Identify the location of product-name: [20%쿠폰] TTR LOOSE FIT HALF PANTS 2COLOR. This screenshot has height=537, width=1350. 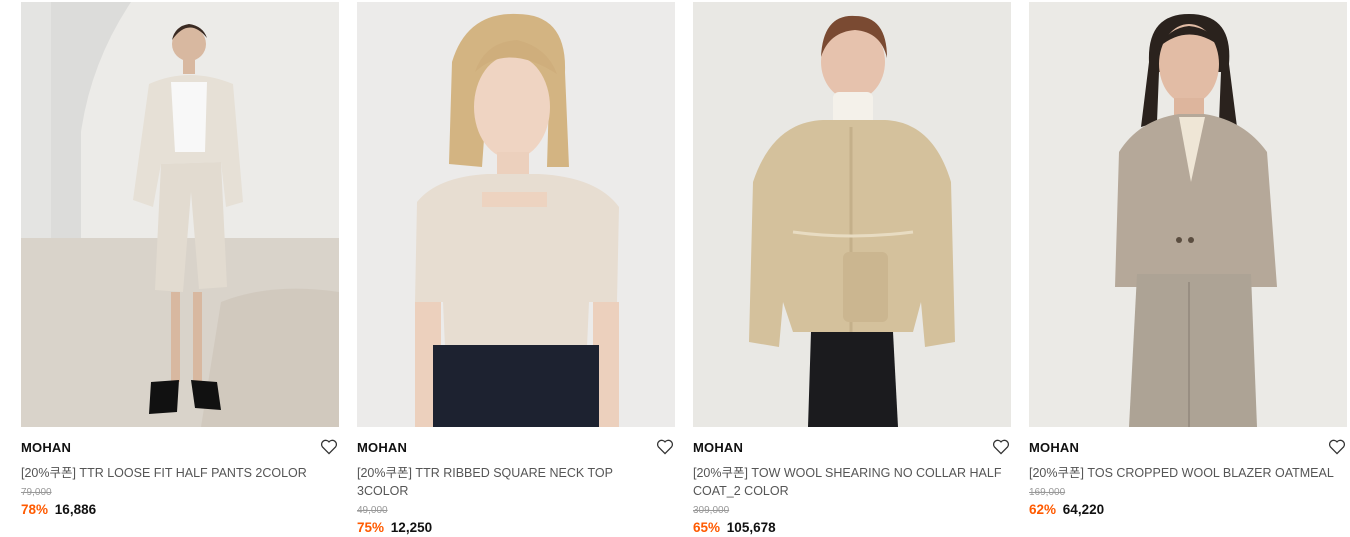
(176, 473).